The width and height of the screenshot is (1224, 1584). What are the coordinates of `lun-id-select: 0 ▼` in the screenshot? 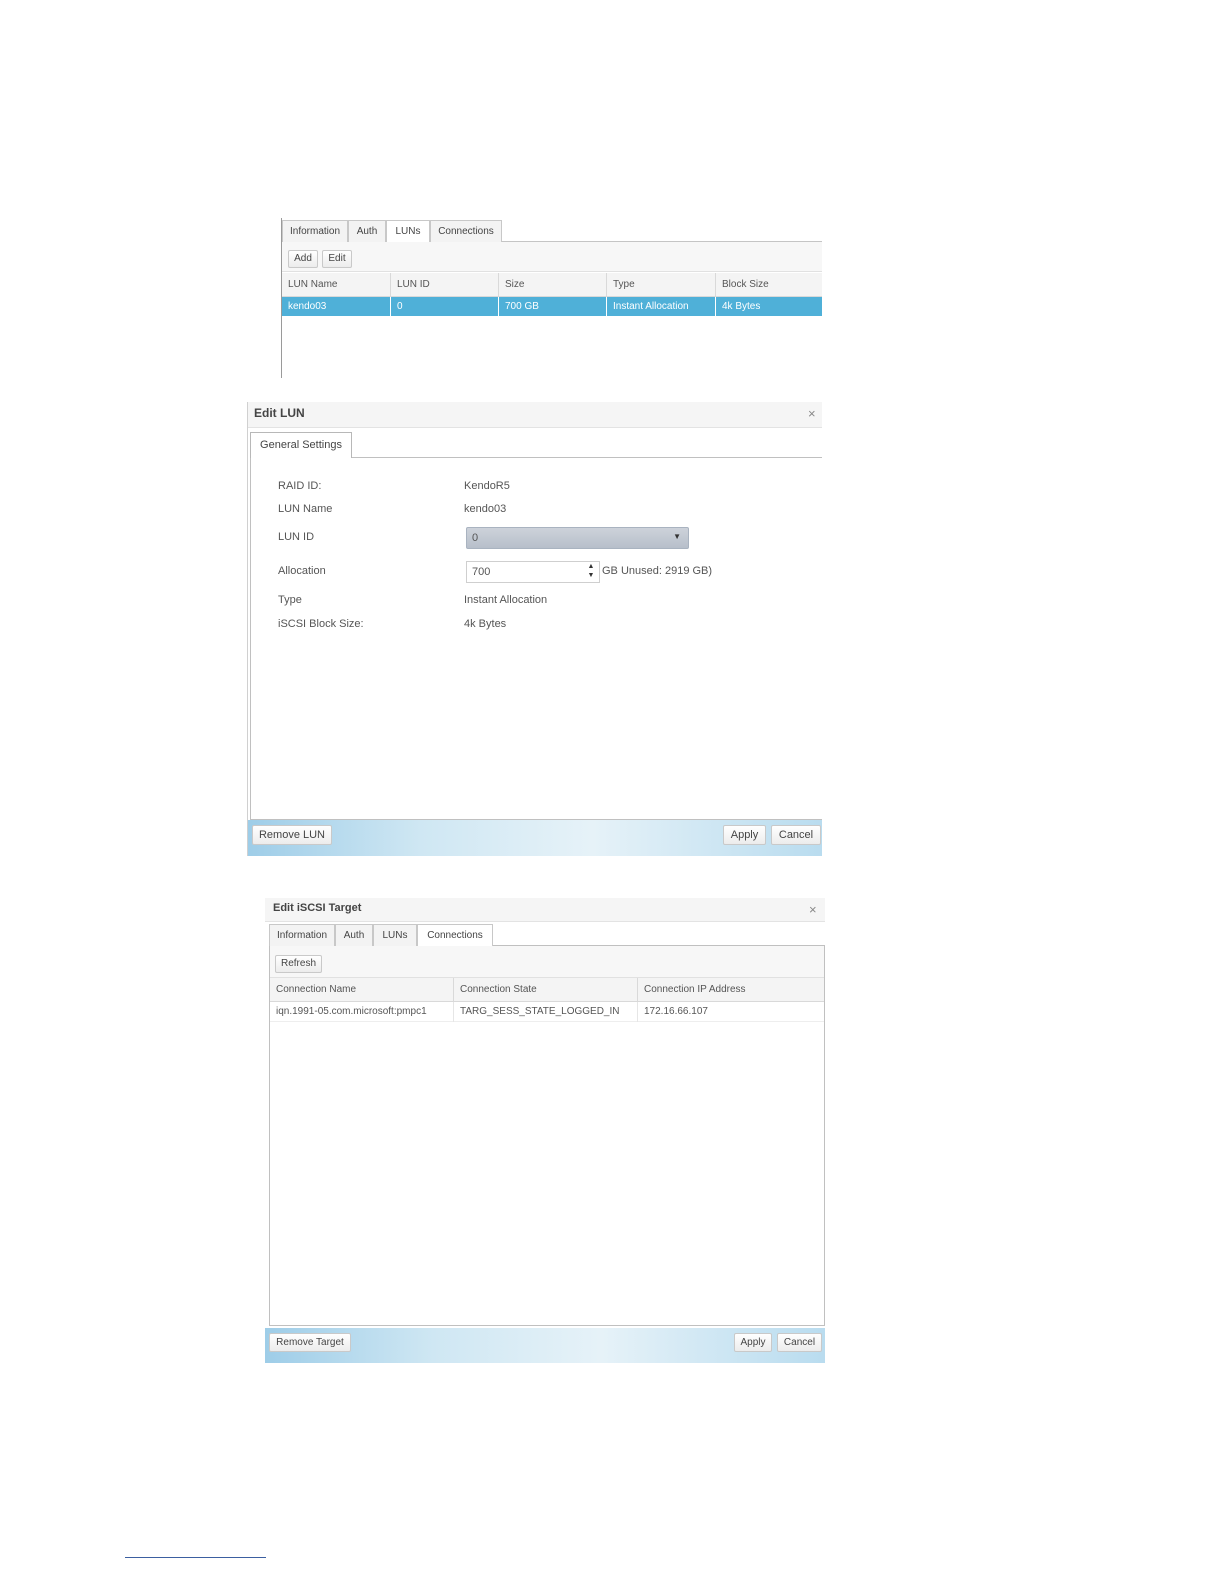 It's located at (577, 538).